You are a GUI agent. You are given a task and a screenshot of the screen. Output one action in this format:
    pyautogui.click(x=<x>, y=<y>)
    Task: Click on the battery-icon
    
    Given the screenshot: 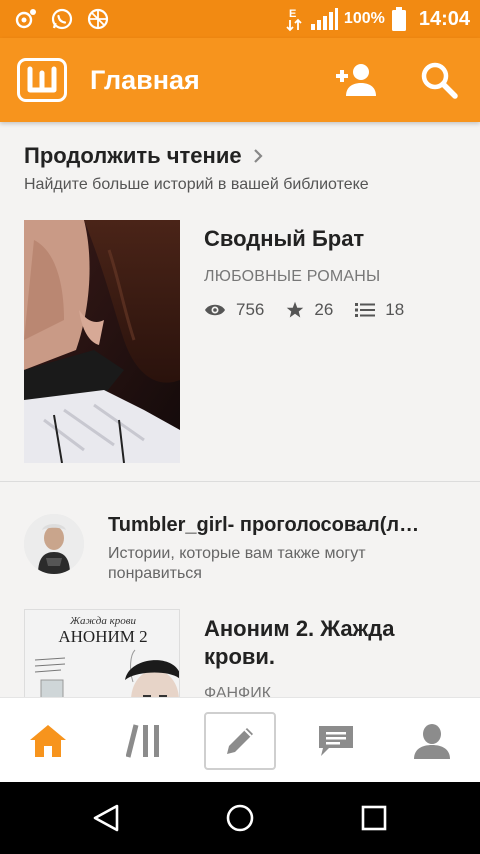 What is the action you would take?
    pyautogui.click(x=398, y=19)
    